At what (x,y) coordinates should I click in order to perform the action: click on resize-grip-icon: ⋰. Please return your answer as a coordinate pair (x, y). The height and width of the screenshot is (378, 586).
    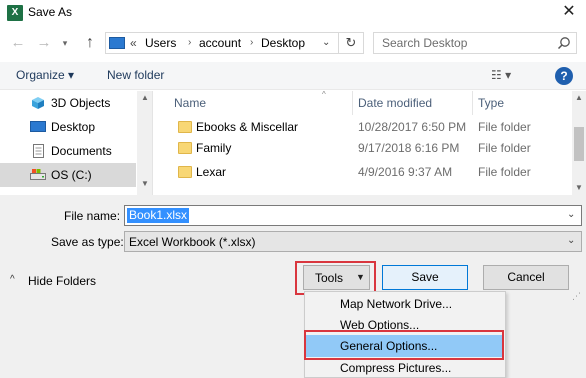
    Looking at the image, I should click on (576, 296).